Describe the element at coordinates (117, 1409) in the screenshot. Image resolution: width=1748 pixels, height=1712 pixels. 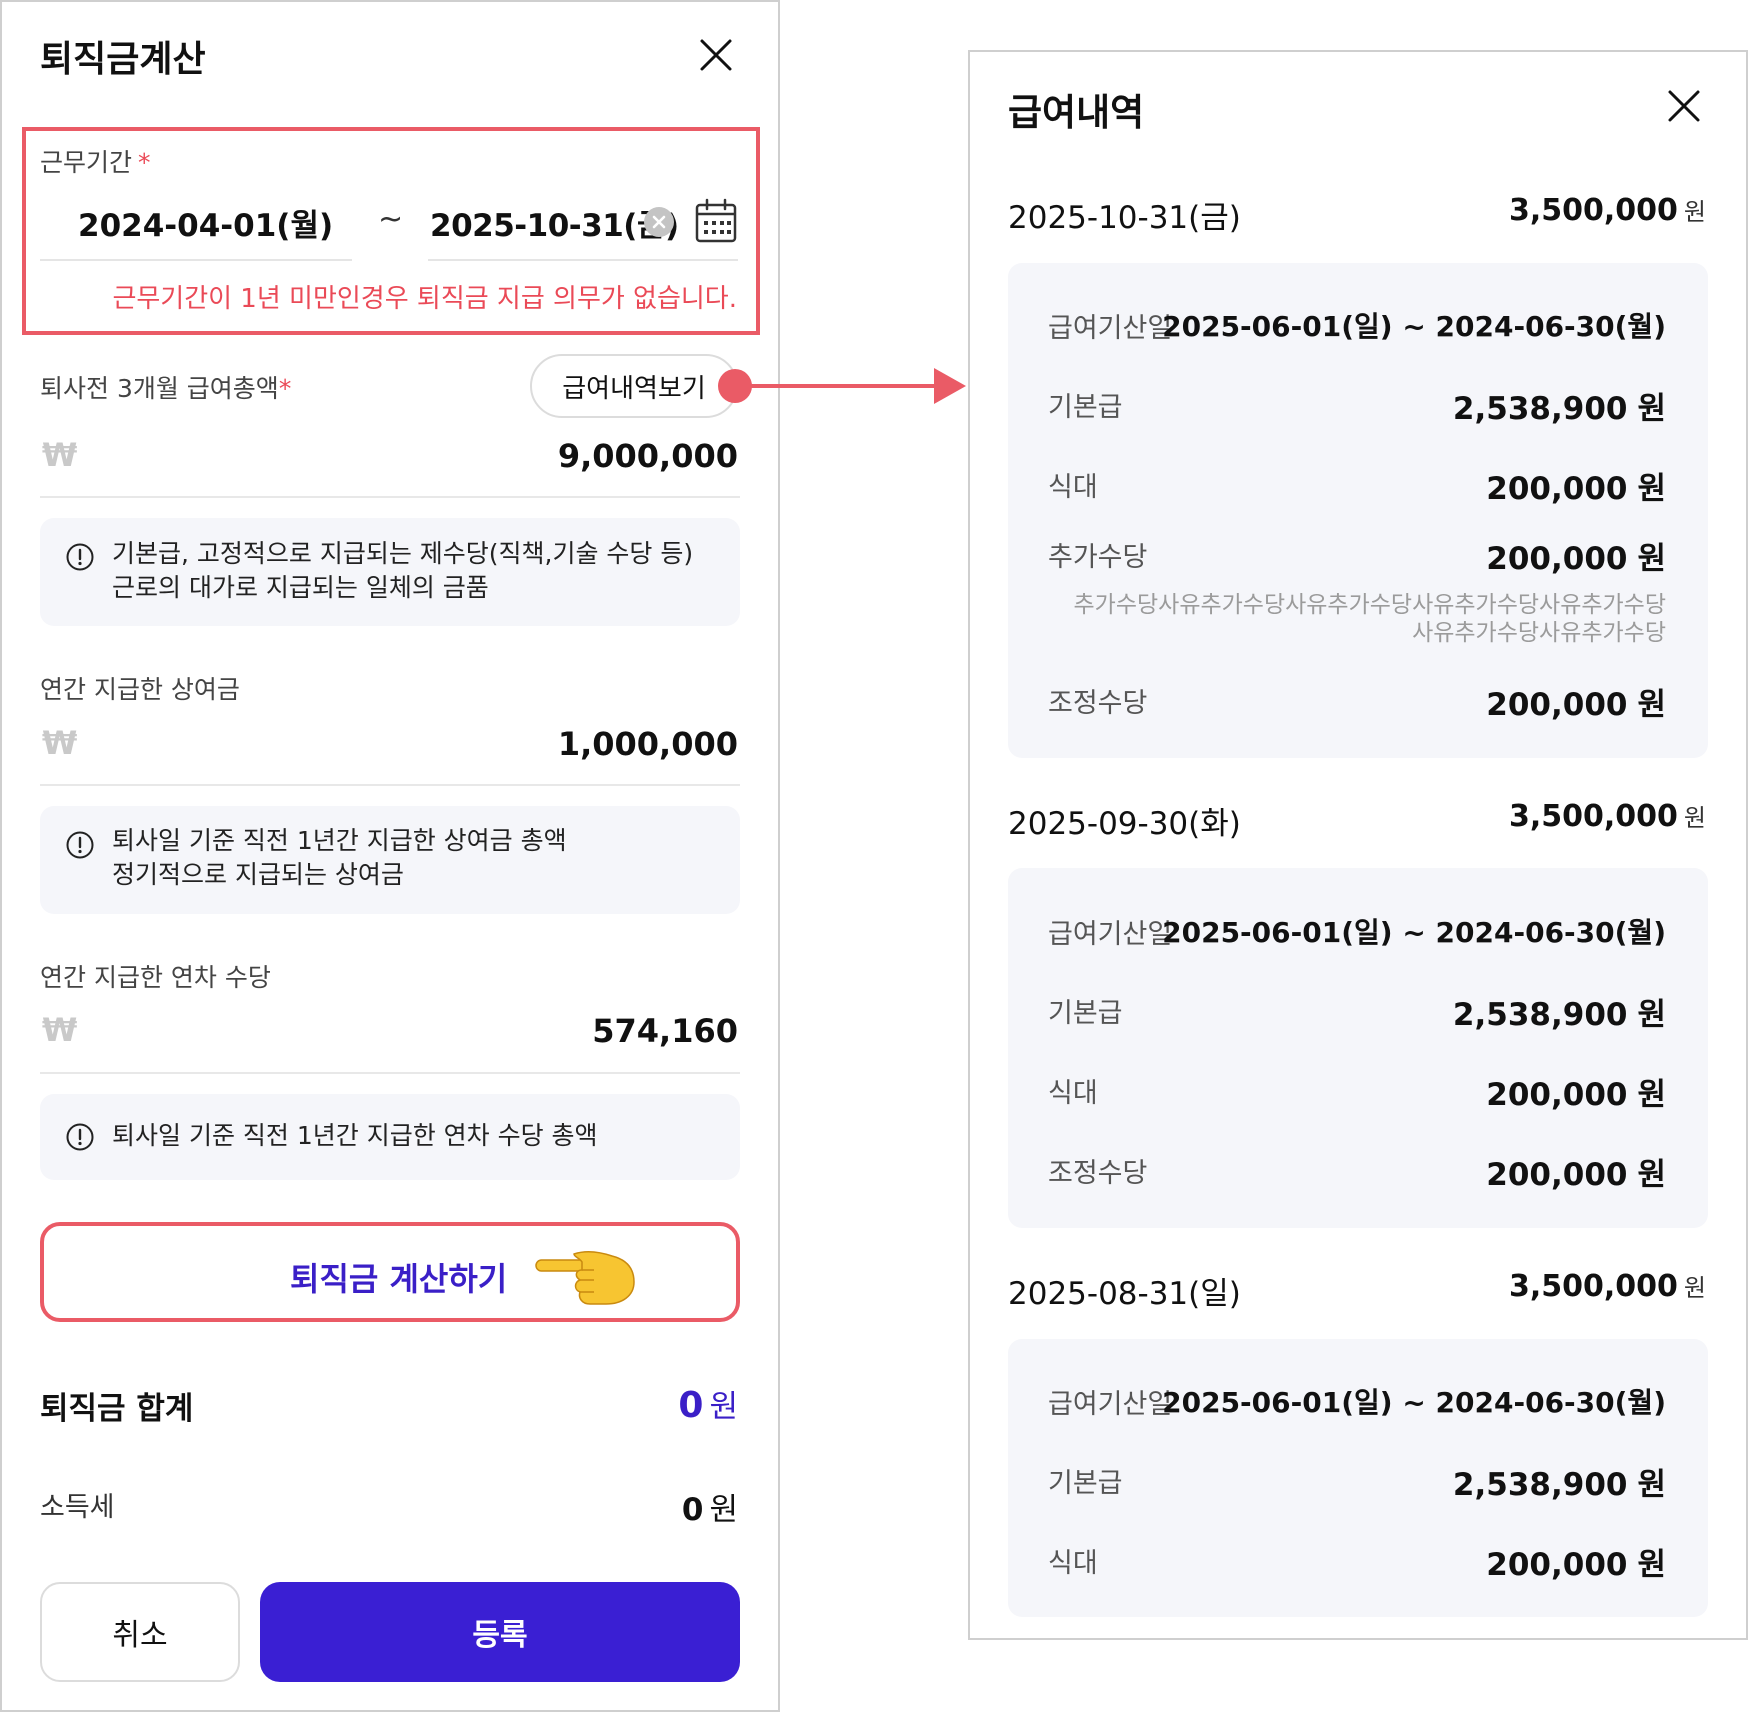
I see `total-label: 퇴직금 합계` at that location.